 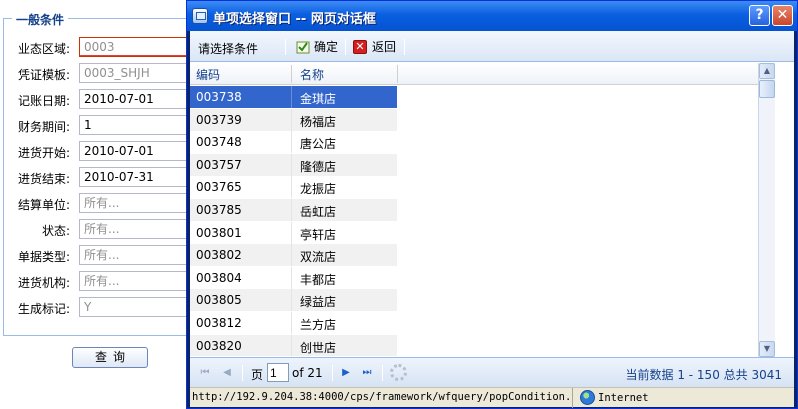 What do you see at coordinates (474, 74) in the screenshot?
I see `grid-header: 编码 名称` at bounding box center [474, 74].